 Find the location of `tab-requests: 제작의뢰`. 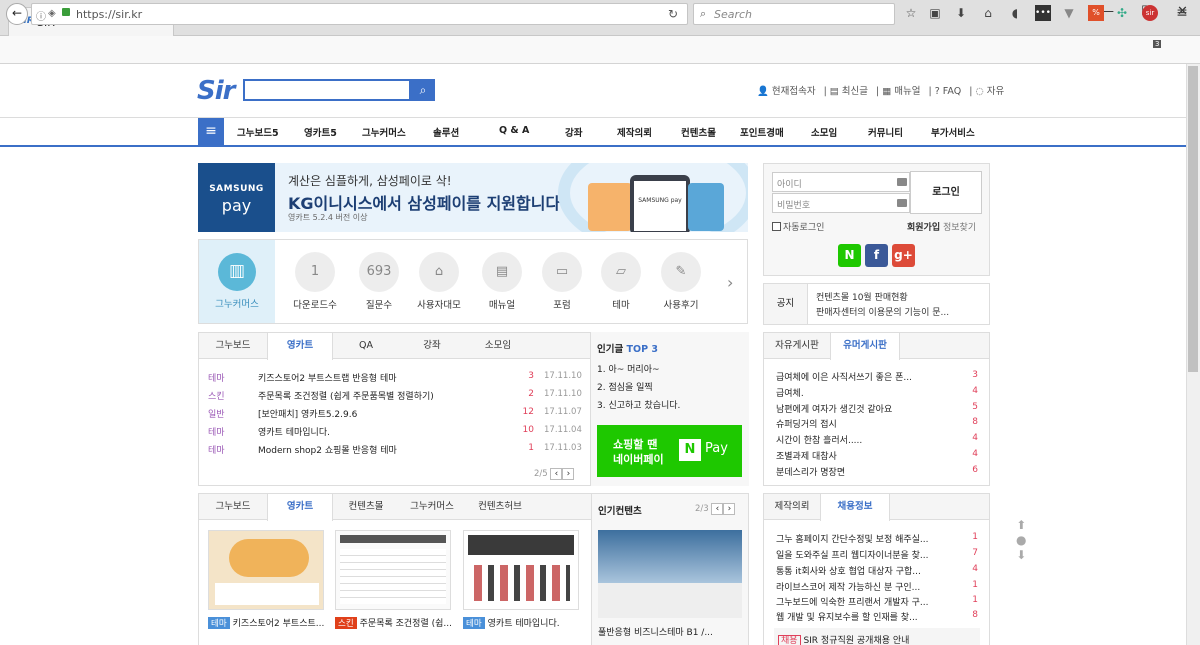

tab-requests: 제작의뢰 is located at coordinates (792, 507).